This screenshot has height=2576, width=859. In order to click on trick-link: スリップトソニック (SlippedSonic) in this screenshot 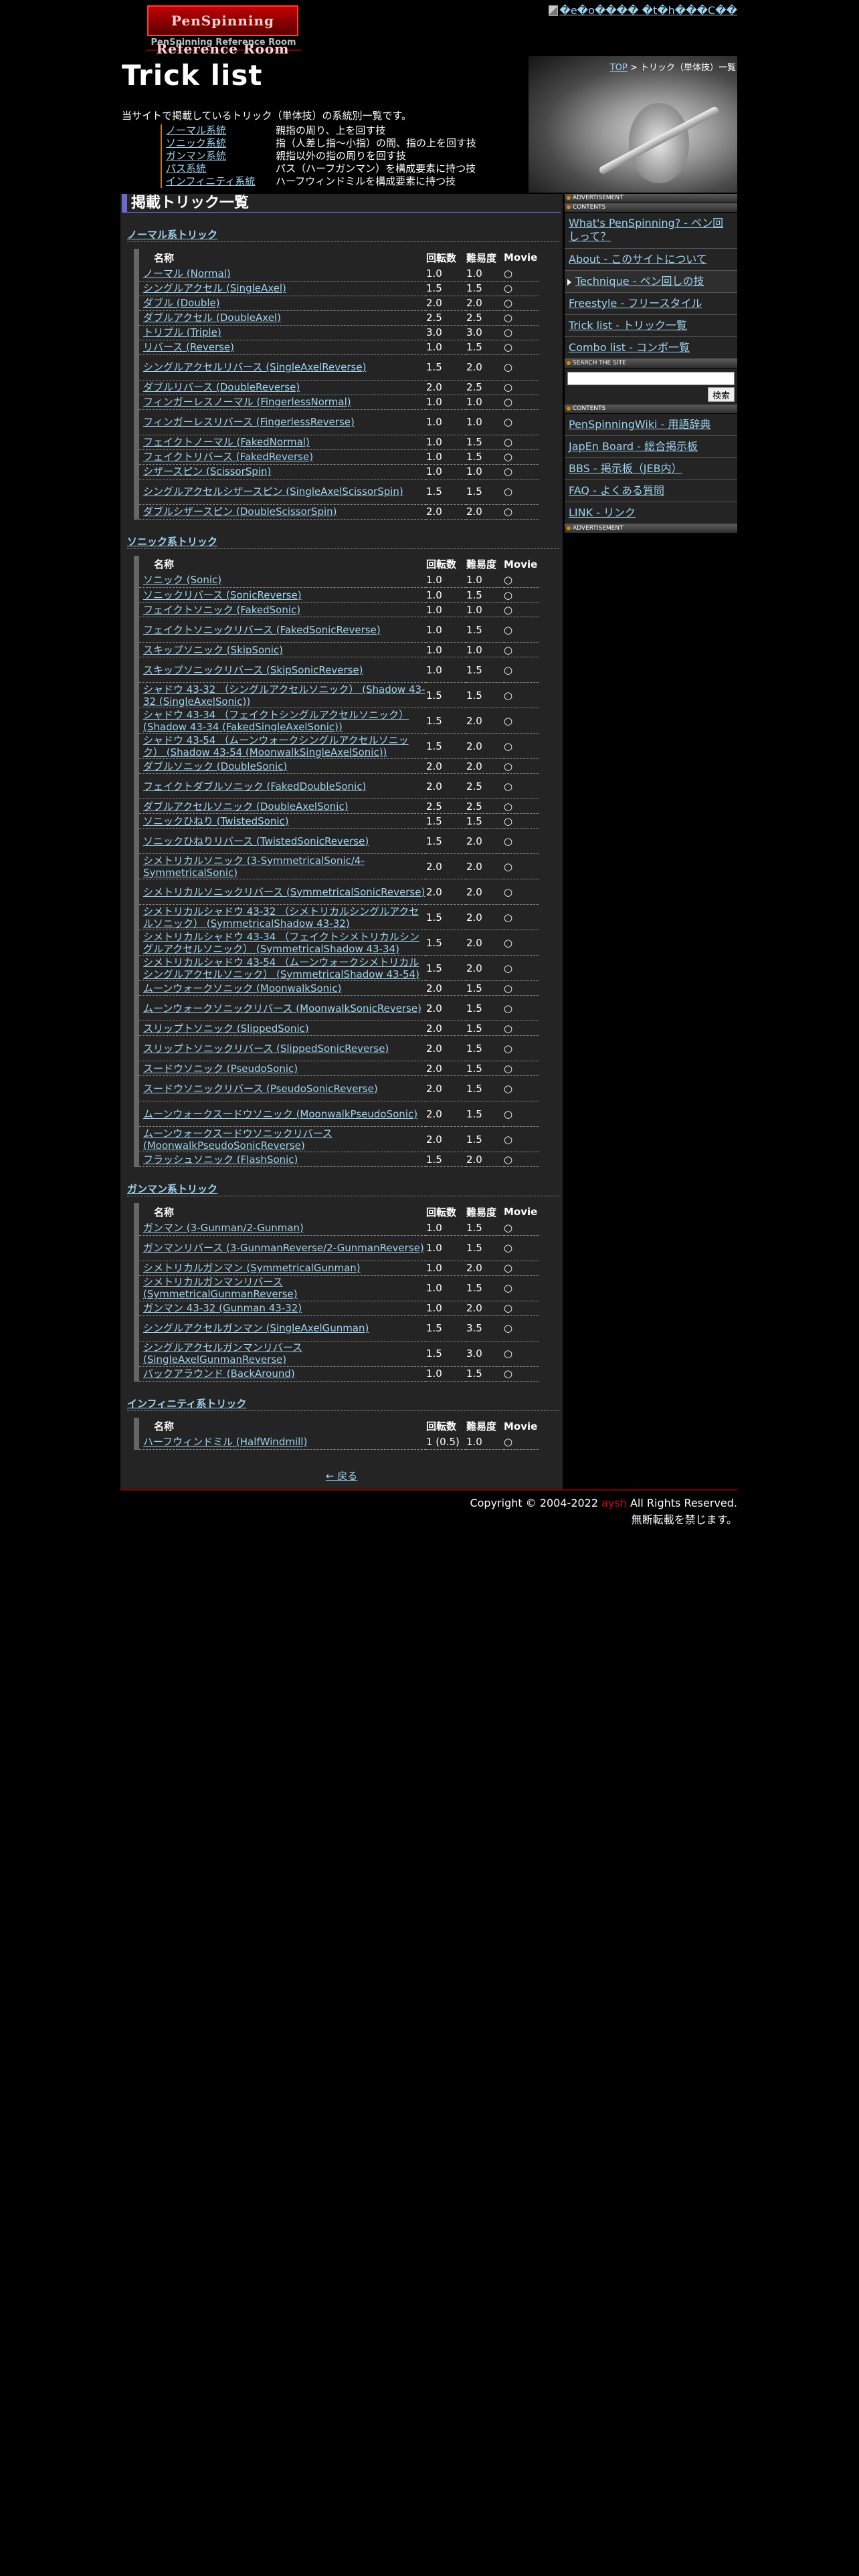, I will do `click(226, 1029)`.